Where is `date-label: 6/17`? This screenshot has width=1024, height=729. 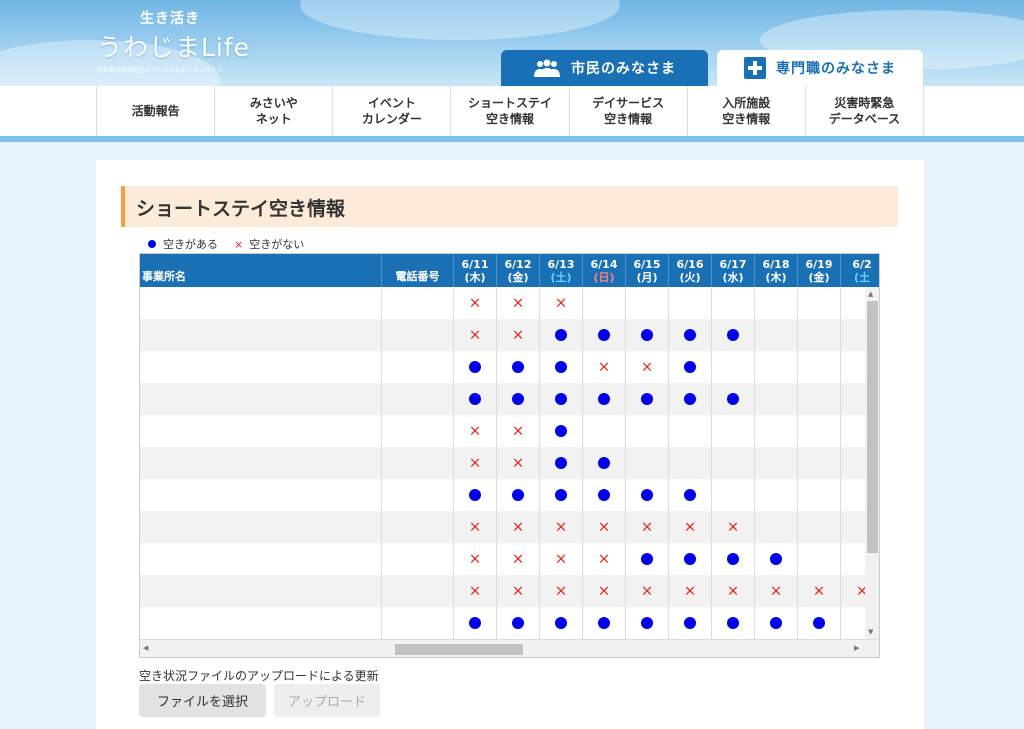
date-label: 6/17 is located at coordinates (733, 264).